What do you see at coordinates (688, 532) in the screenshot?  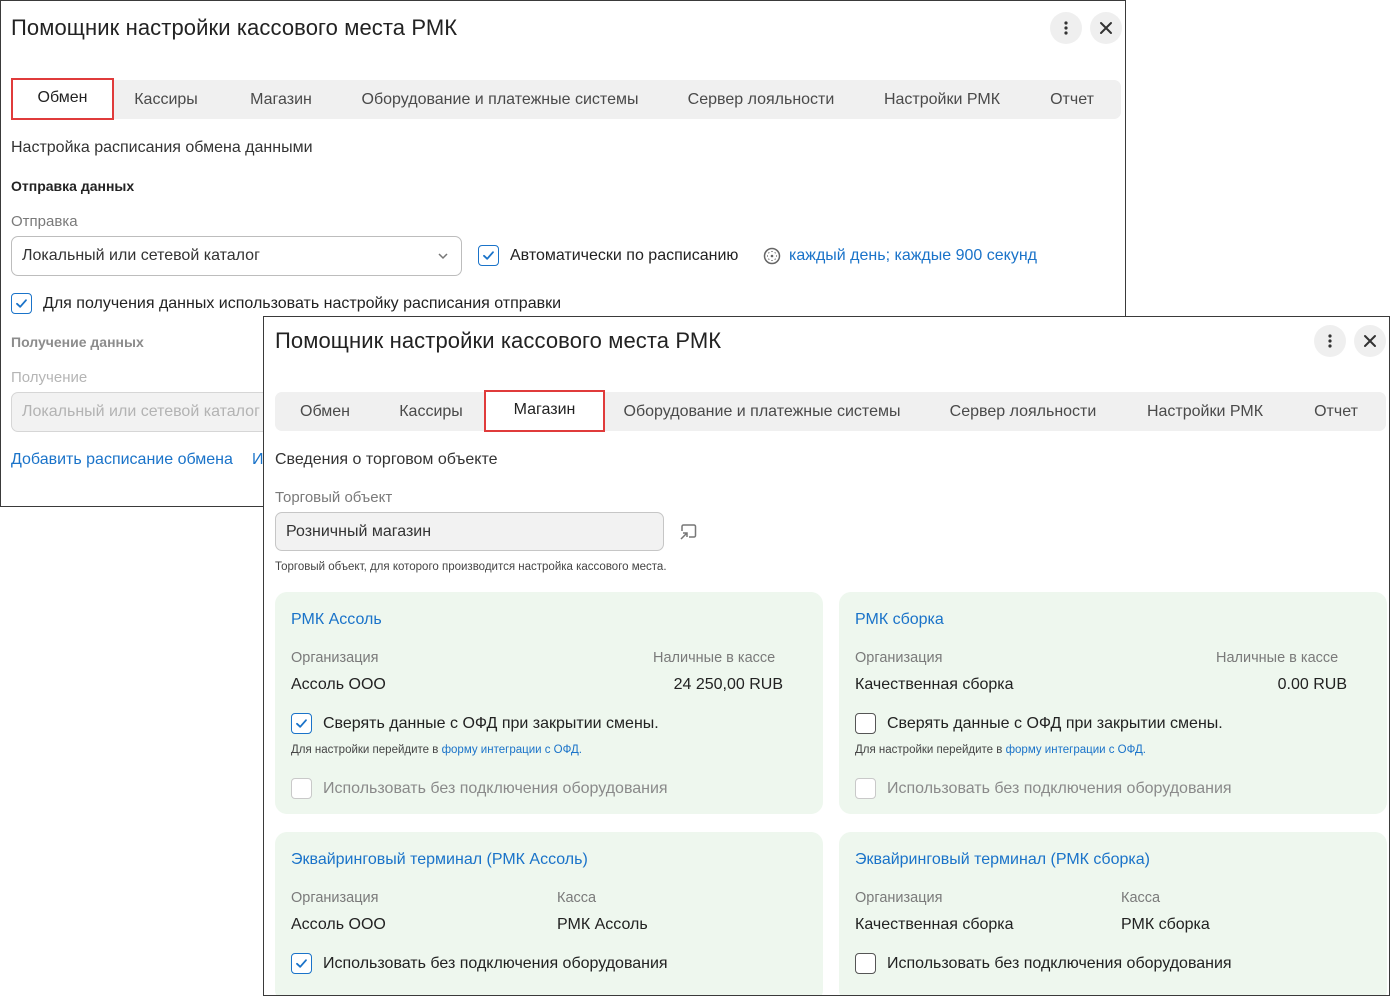 I see `open-link-icon` at bounding box center [688, 532].